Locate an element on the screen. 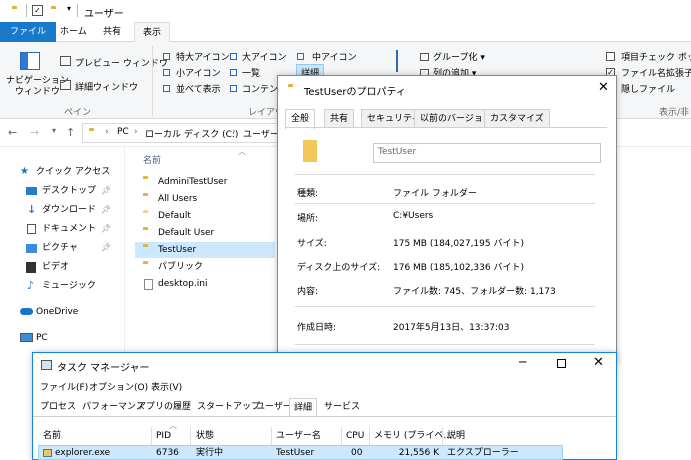  group-by-button: グループ化 ▾ is located at coordinates (459, 56).